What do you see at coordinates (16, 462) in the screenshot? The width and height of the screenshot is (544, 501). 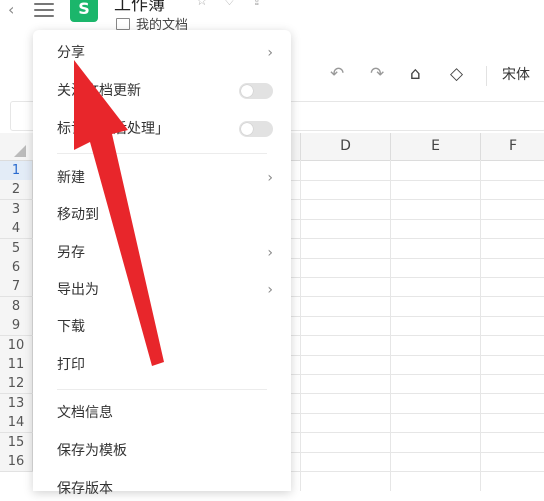 I see `row-header: 16` at bounding box center [16, 462].